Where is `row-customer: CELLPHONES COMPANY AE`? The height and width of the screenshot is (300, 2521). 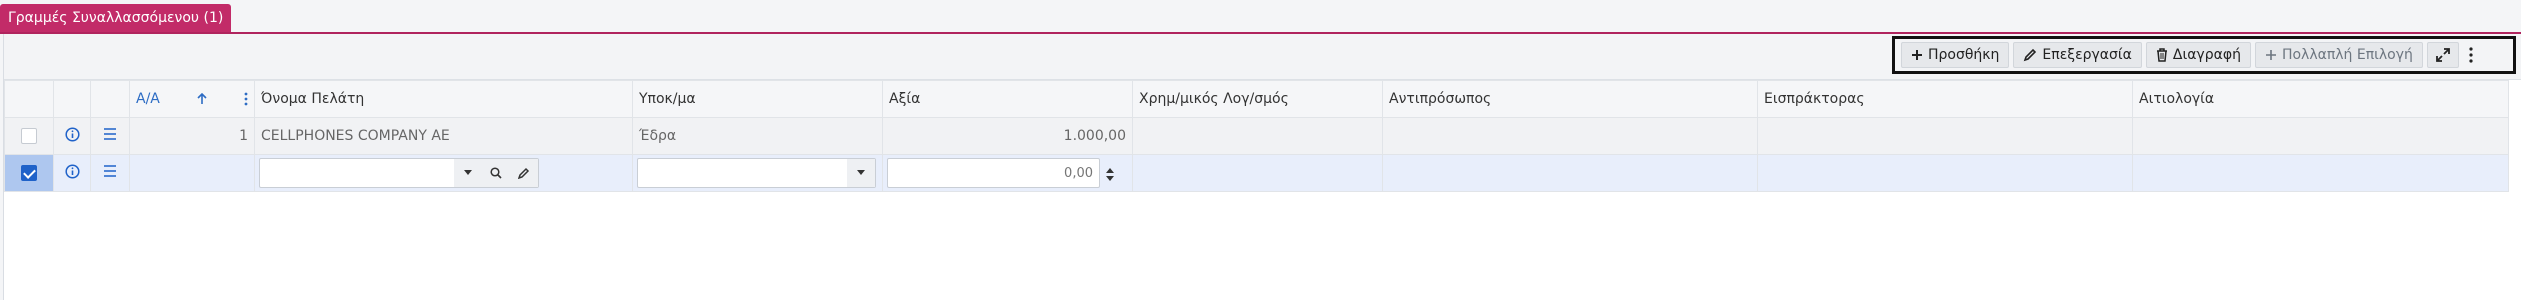 row-customer: CELLPHONES COMPANY AE is located at coordinates (443, 136).